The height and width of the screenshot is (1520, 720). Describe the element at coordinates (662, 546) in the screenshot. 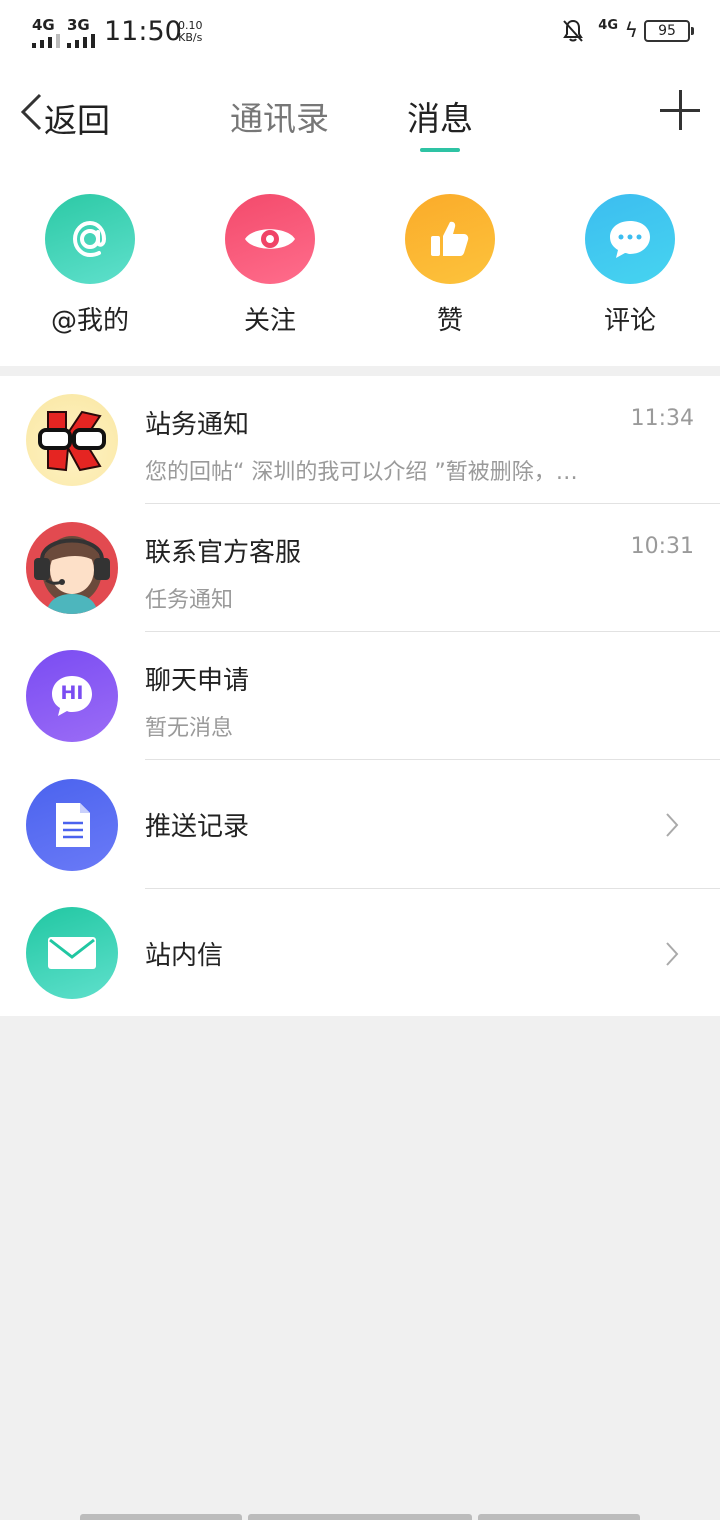

I see `message-time: 10:31` at that location.